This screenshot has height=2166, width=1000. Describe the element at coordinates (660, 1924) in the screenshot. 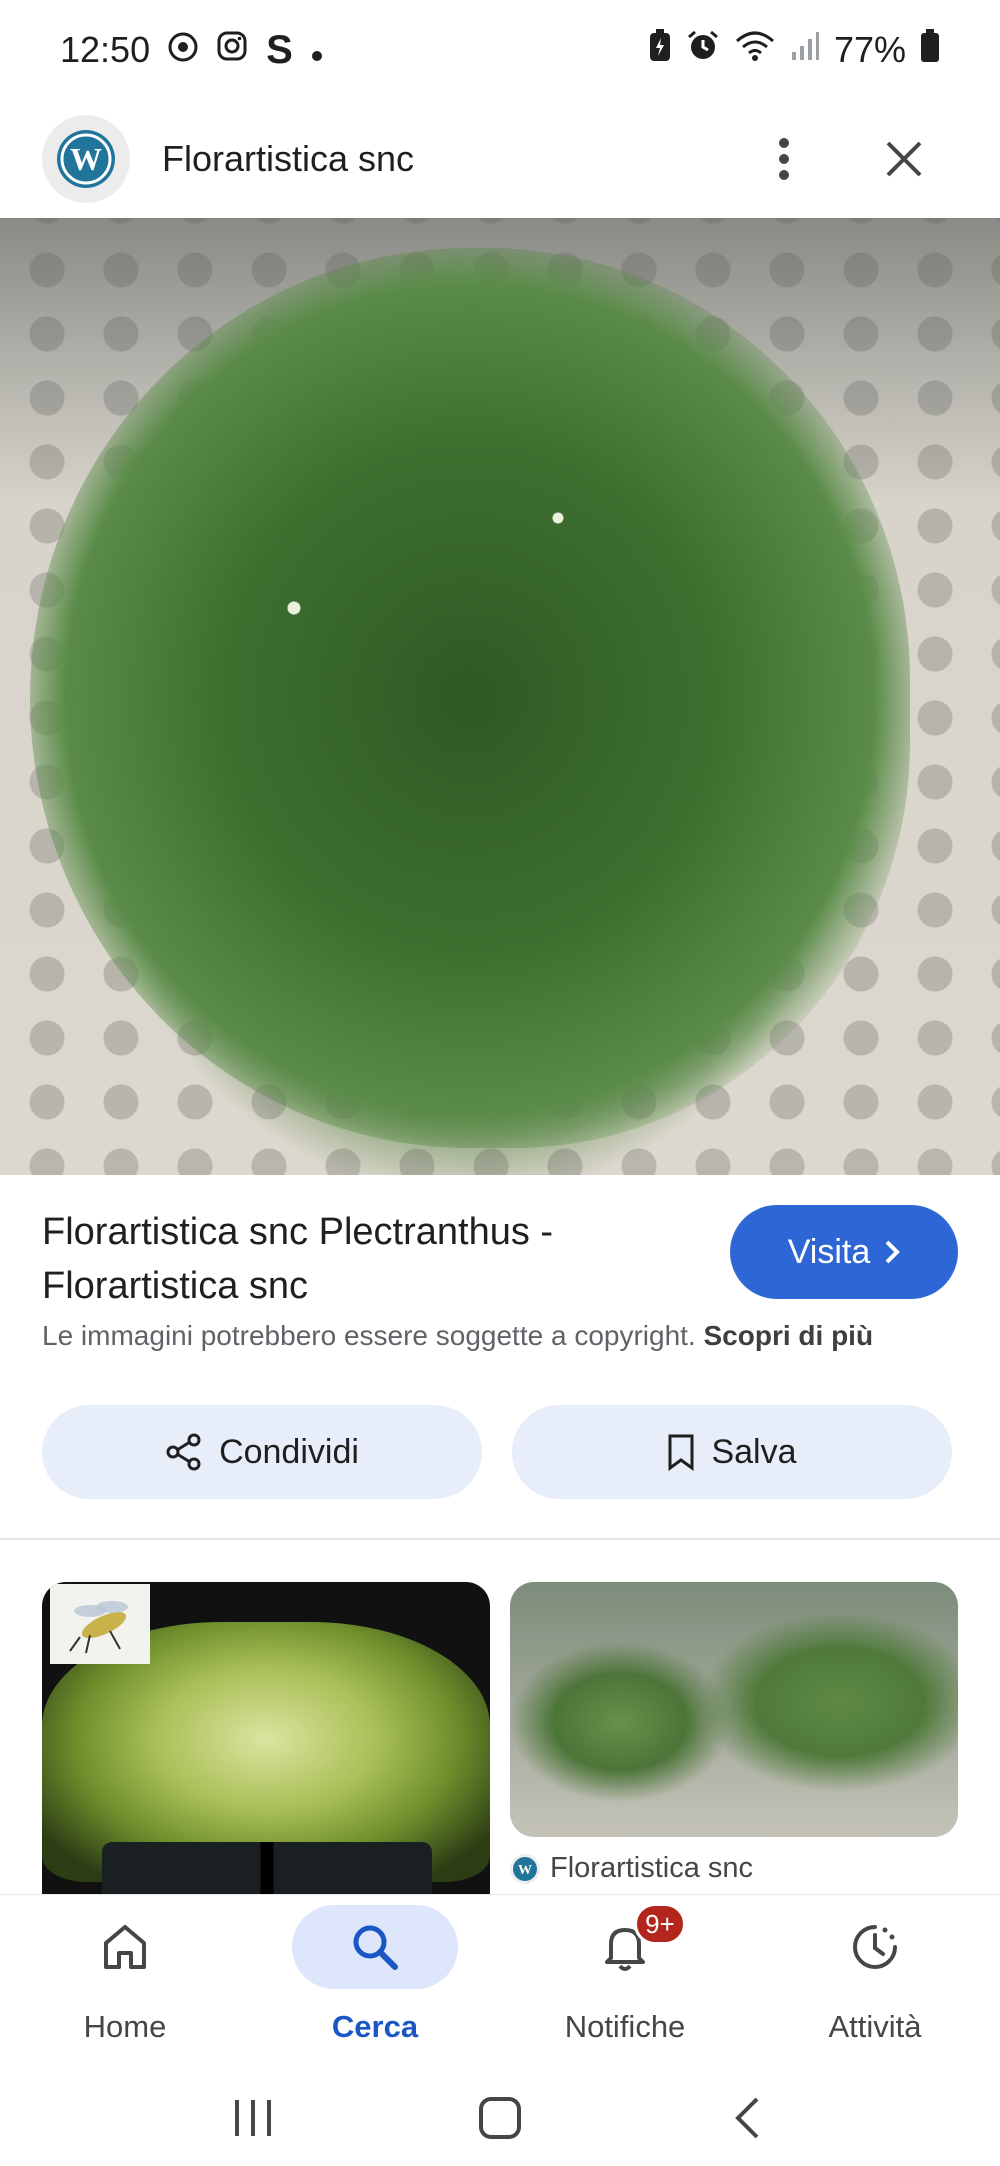

I see `notification-badge: 9+` at that location.